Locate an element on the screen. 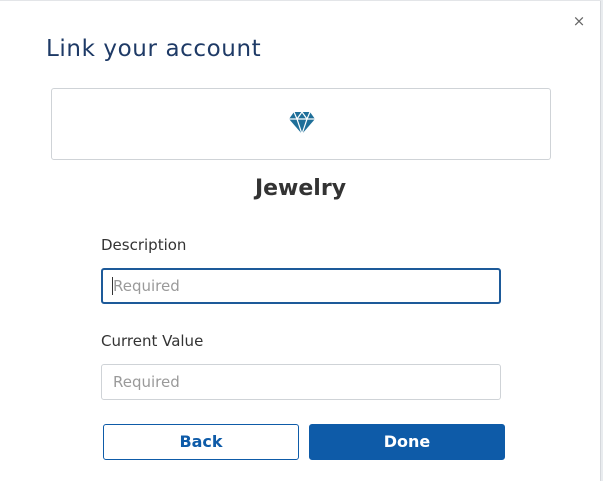 Image resolution: width=603 pixels, height=481 pixels. diamond-icon is located at coordinates (302, 123).